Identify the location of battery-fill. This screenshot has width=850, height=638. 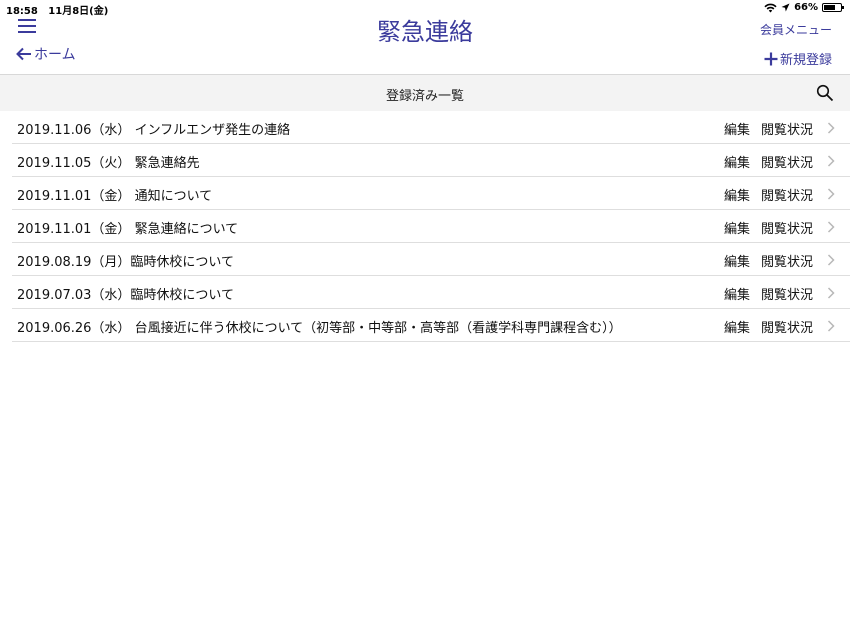
(829, 7).